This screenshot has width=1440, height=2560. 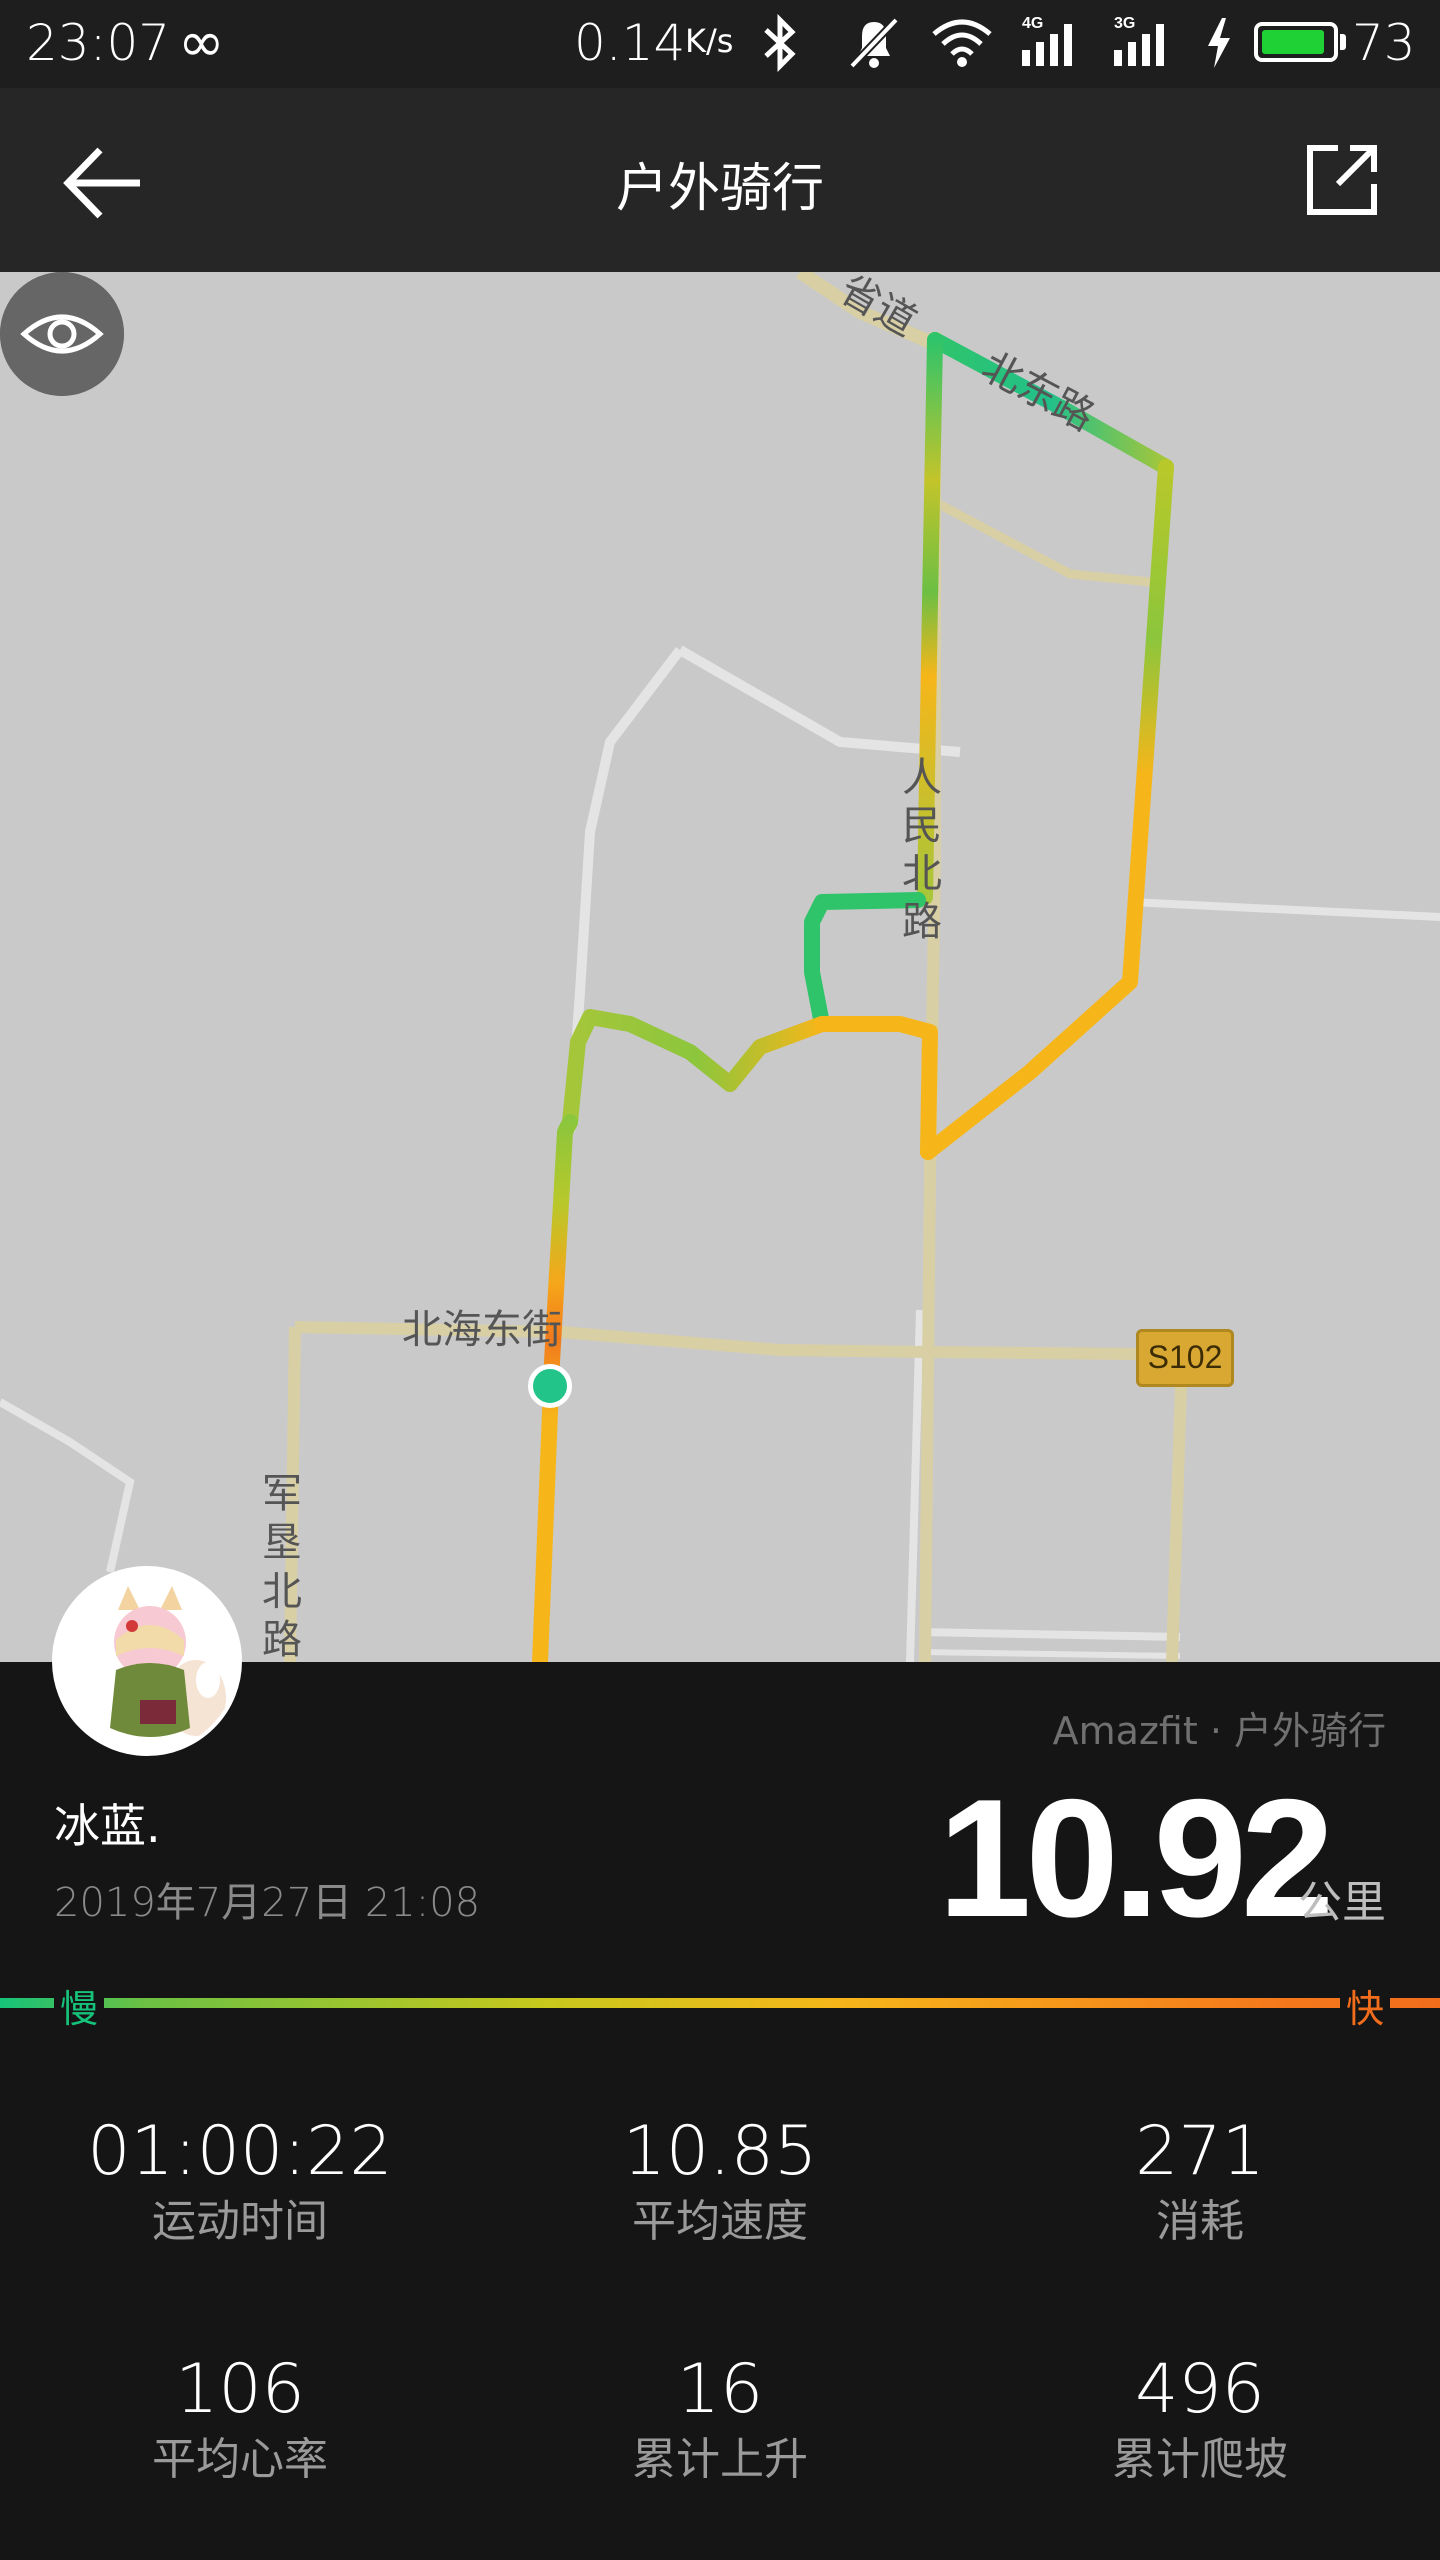 What do you see at coordinates (98, 43) in the screenshot?
I see `status-time: 23:07` at bounding box center [98, 43].